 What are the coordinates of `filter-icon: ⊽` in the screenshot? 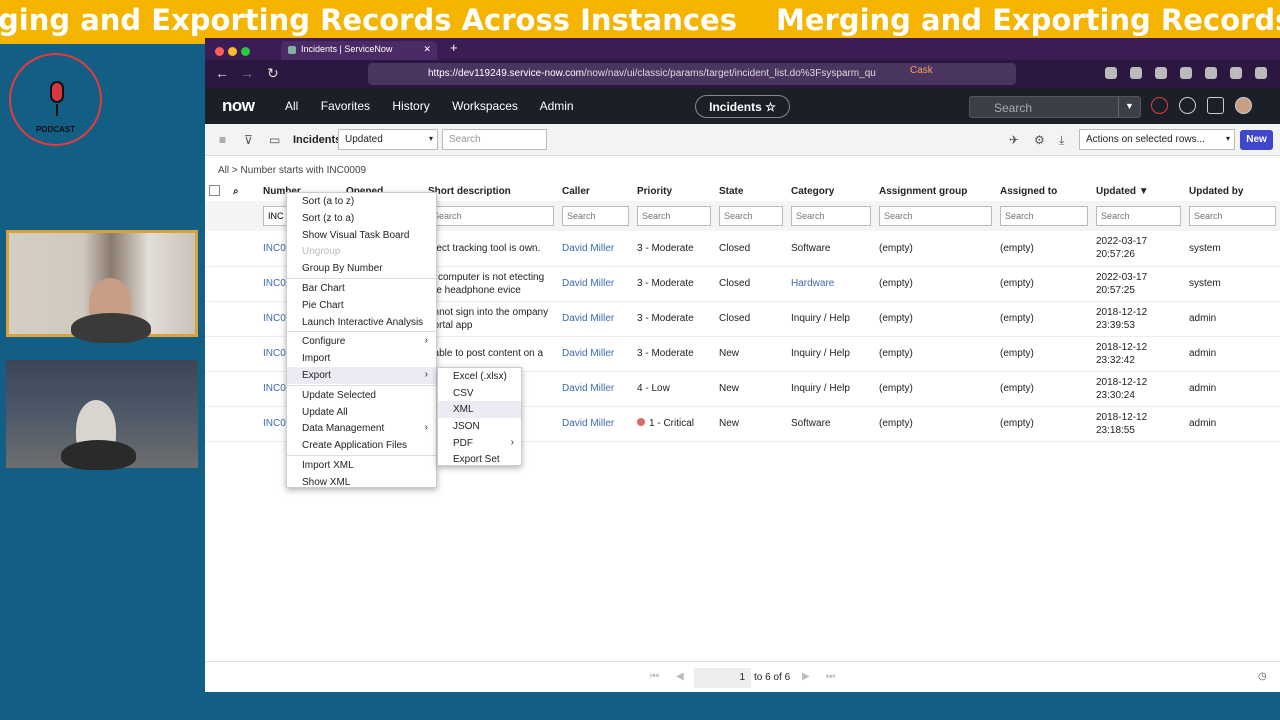 It's located at (248, 140).